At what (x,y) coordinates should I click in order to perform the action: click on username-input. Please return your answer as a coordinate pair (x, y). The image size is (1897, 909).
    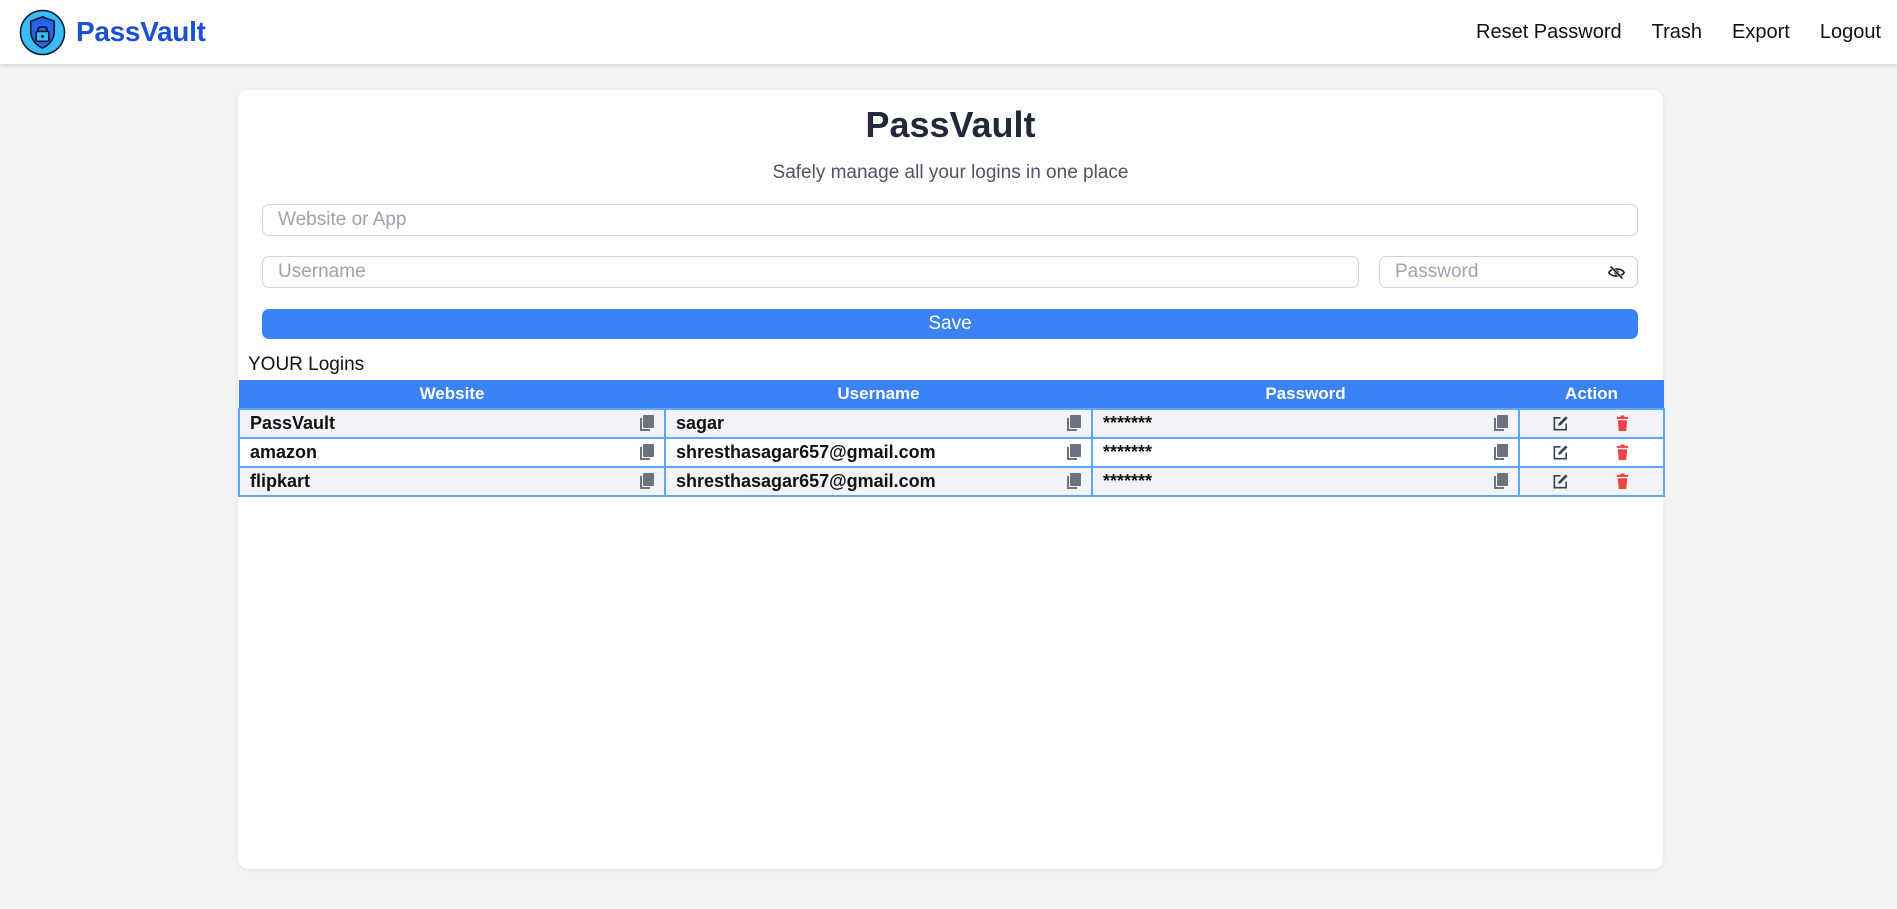
    Looking at the image, I should click on (810, 272).